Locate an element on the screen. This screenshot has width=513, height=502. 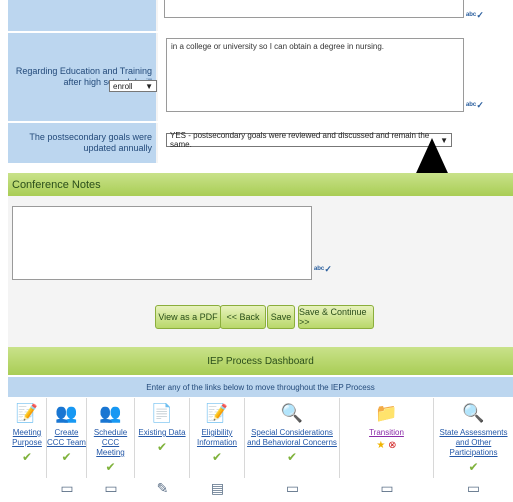
field-area: ᵃᵇᶜ✓ is located at coordinates (335, 15).